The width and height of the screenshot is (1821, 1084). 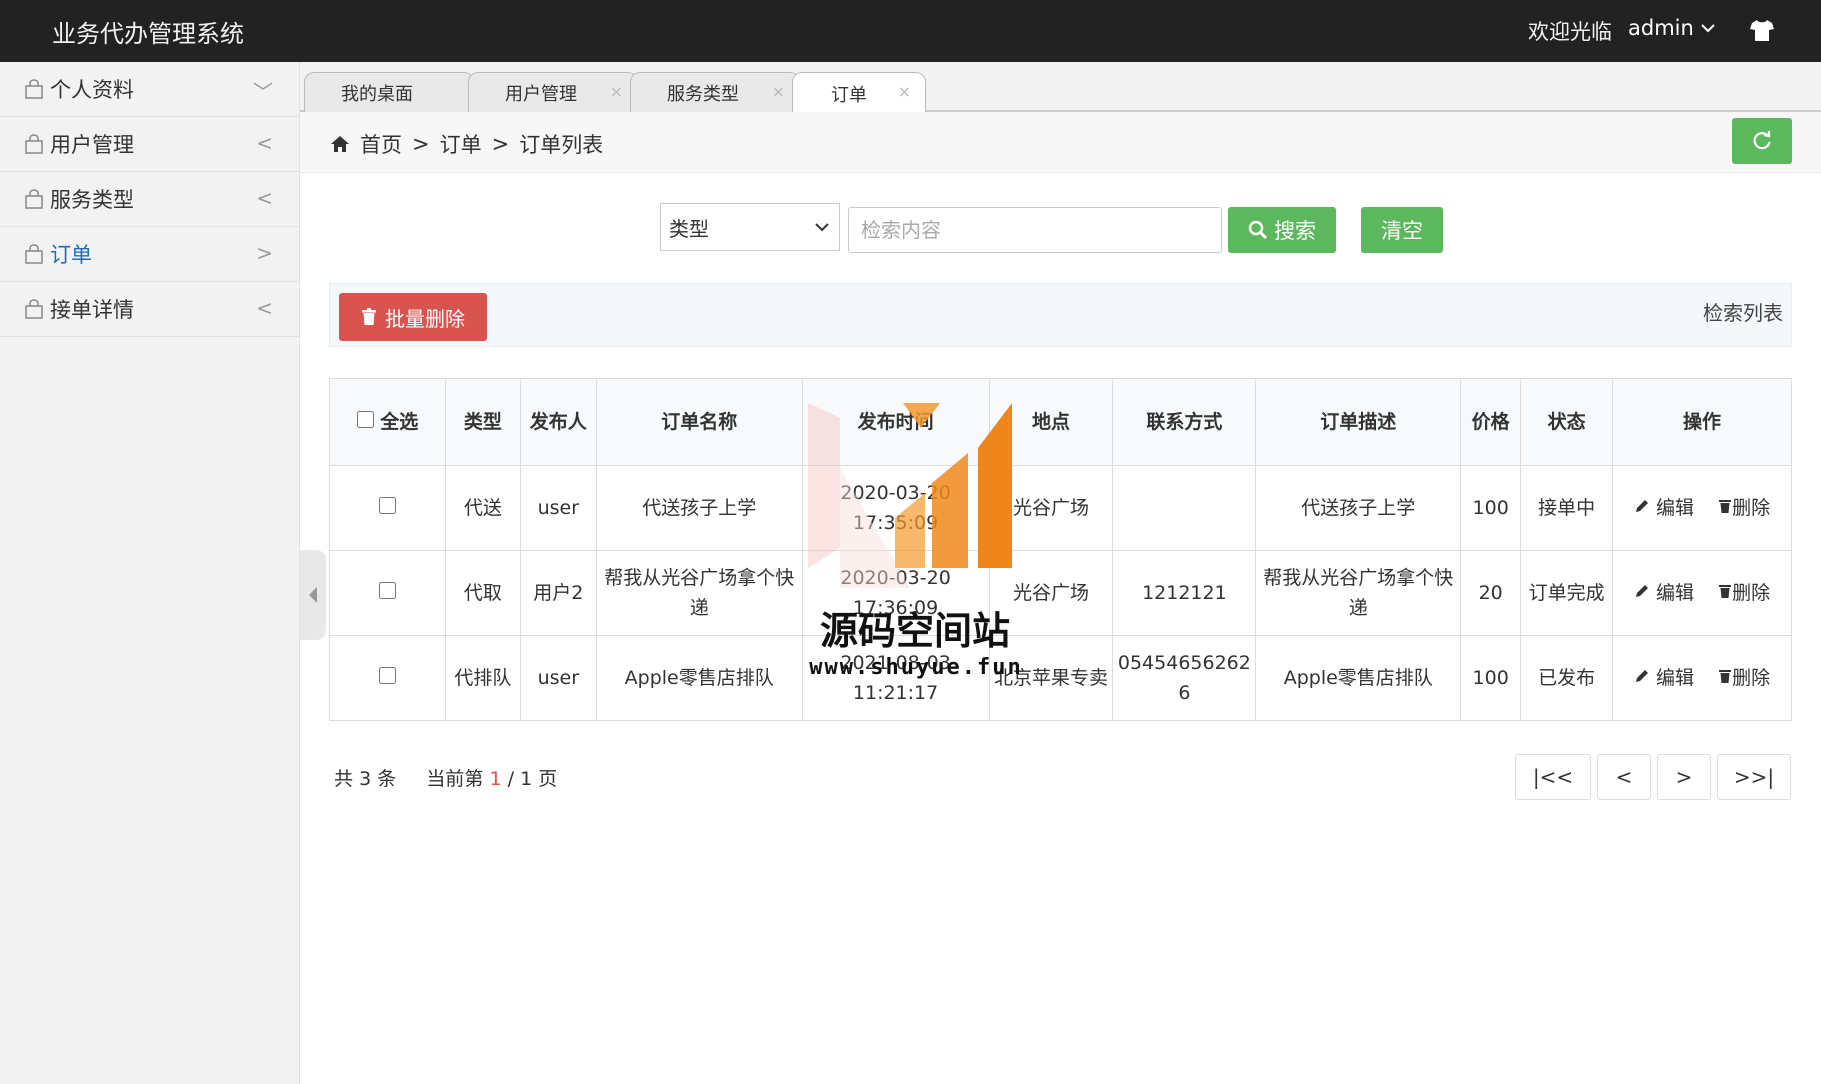 I want to click on sidebar-item-order-details: 接单详情 <, so click(x=149, y=309).